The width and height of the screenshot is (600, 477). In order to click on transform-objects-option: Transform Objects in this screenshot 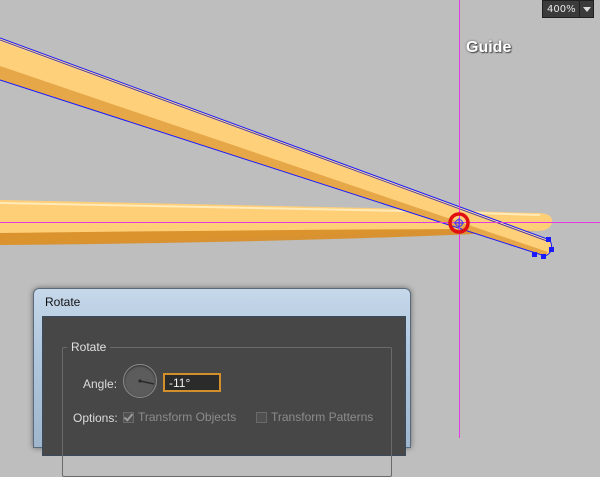, I will do `click(179, 417)`.